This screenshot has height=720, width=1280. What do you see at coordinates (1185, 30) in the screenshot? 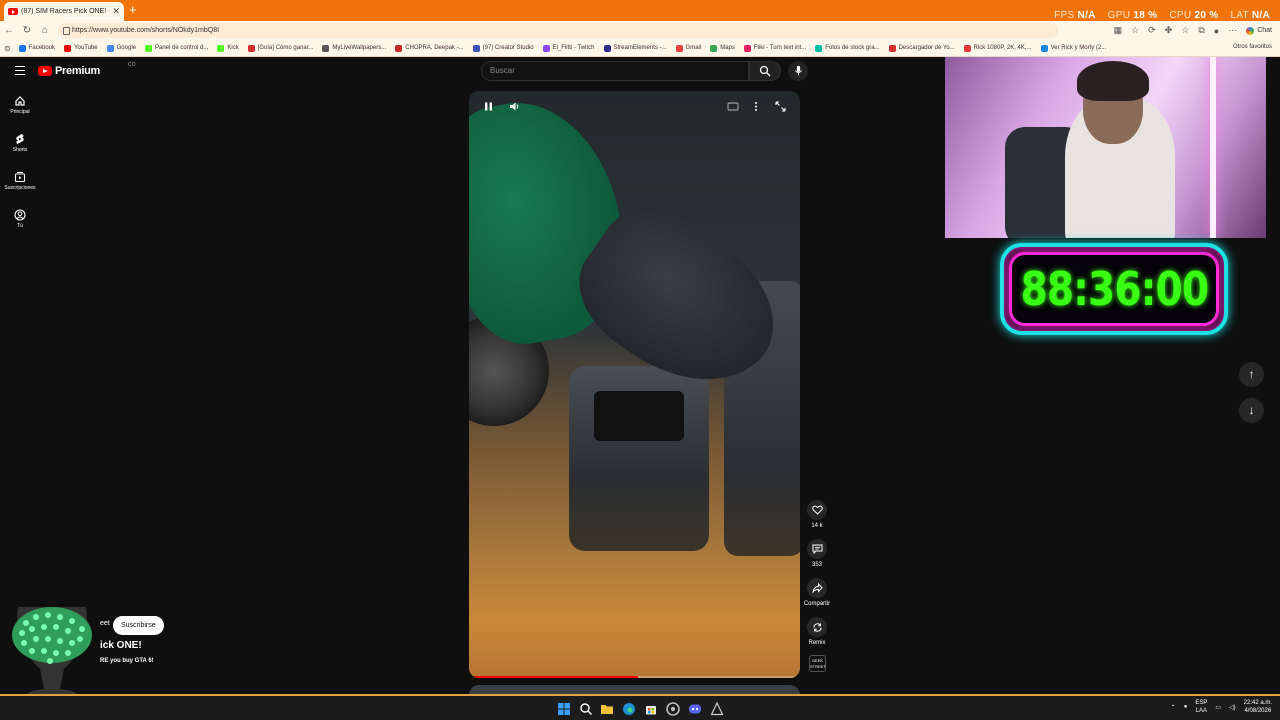
I see `favorites-icon: ☆` at bounding box center [1185, 30].